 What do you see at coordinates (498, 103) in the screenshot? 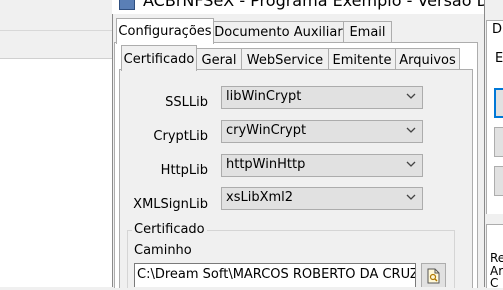
I see `right-button-selected` at bounding box center [498, 103].